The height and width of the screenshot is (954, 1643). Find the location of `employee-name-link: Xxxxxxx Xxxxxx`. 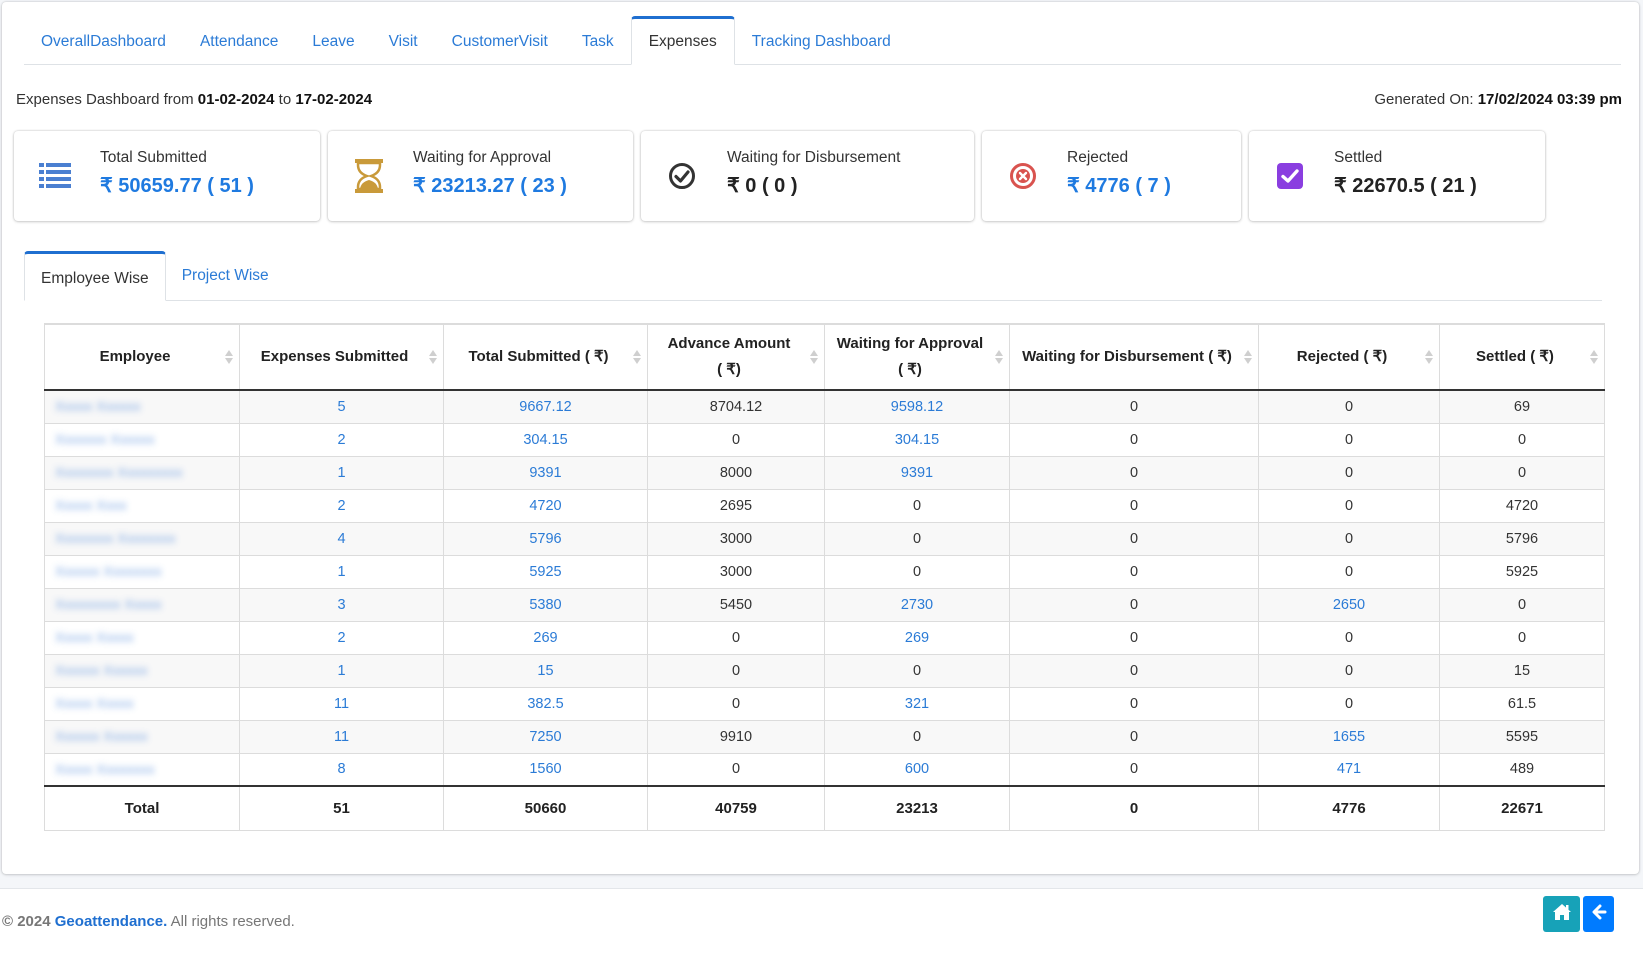

employee-name-link: Xxxxxxx Xxxxxx is located at coordinates (105, 439).